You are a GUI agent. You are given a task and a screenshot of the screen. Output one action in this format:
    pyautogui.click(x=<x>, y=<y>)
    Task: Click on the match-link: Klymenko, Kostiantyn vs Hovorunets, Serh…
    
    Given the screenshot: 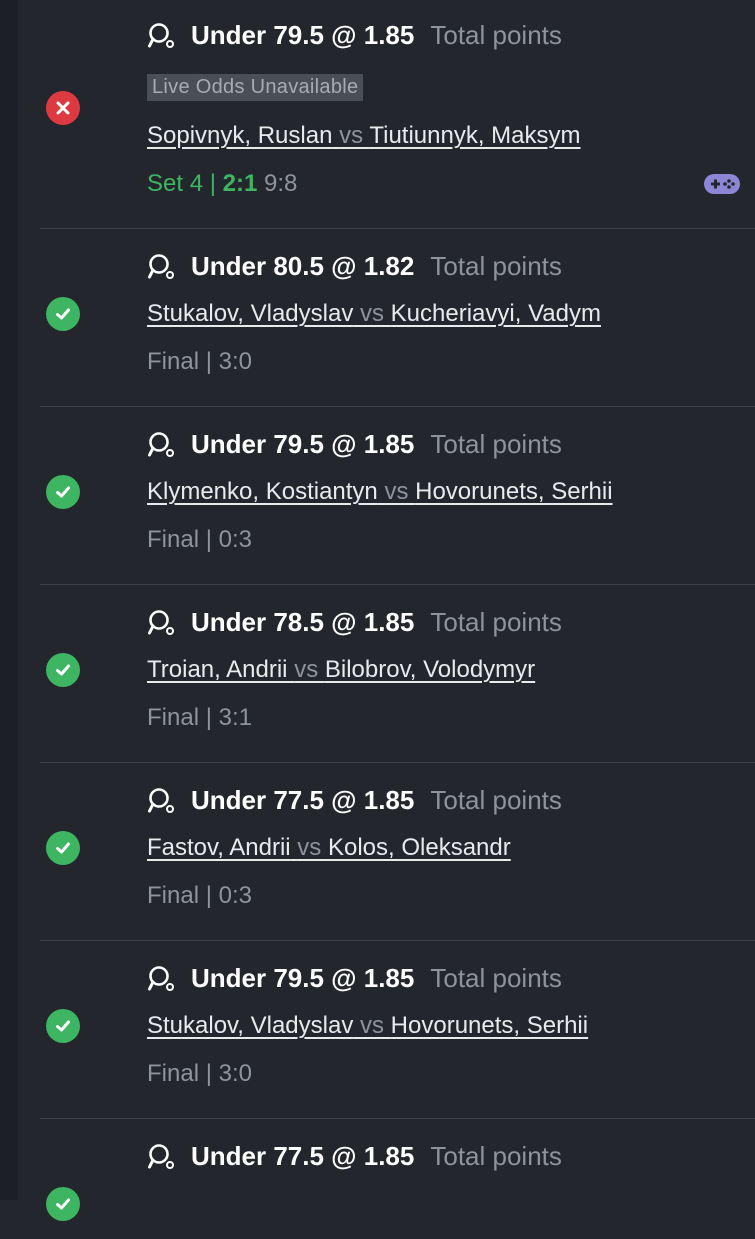 What is the action you would take?
    pyautogui.click(x=380, y=492)
    